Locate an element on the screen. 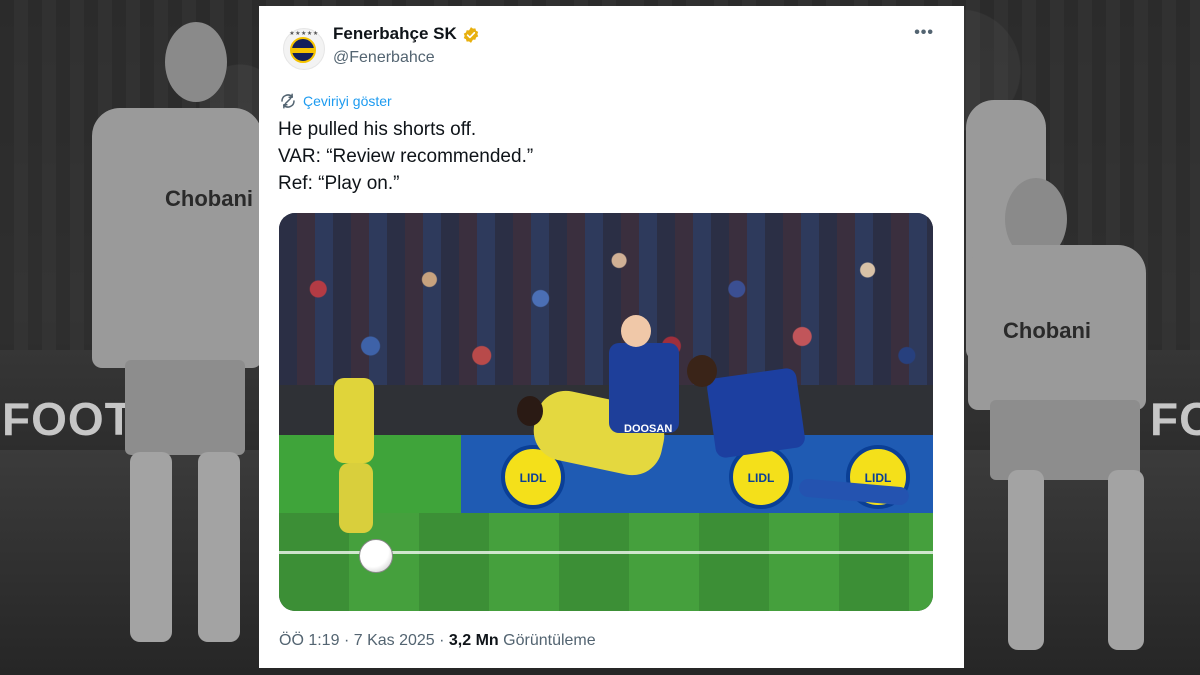 Image resolution: width=1200 pixels, height=675 pixels. tweet-line: VAR: “Review recommended.” is located at coordinates (406, 156).